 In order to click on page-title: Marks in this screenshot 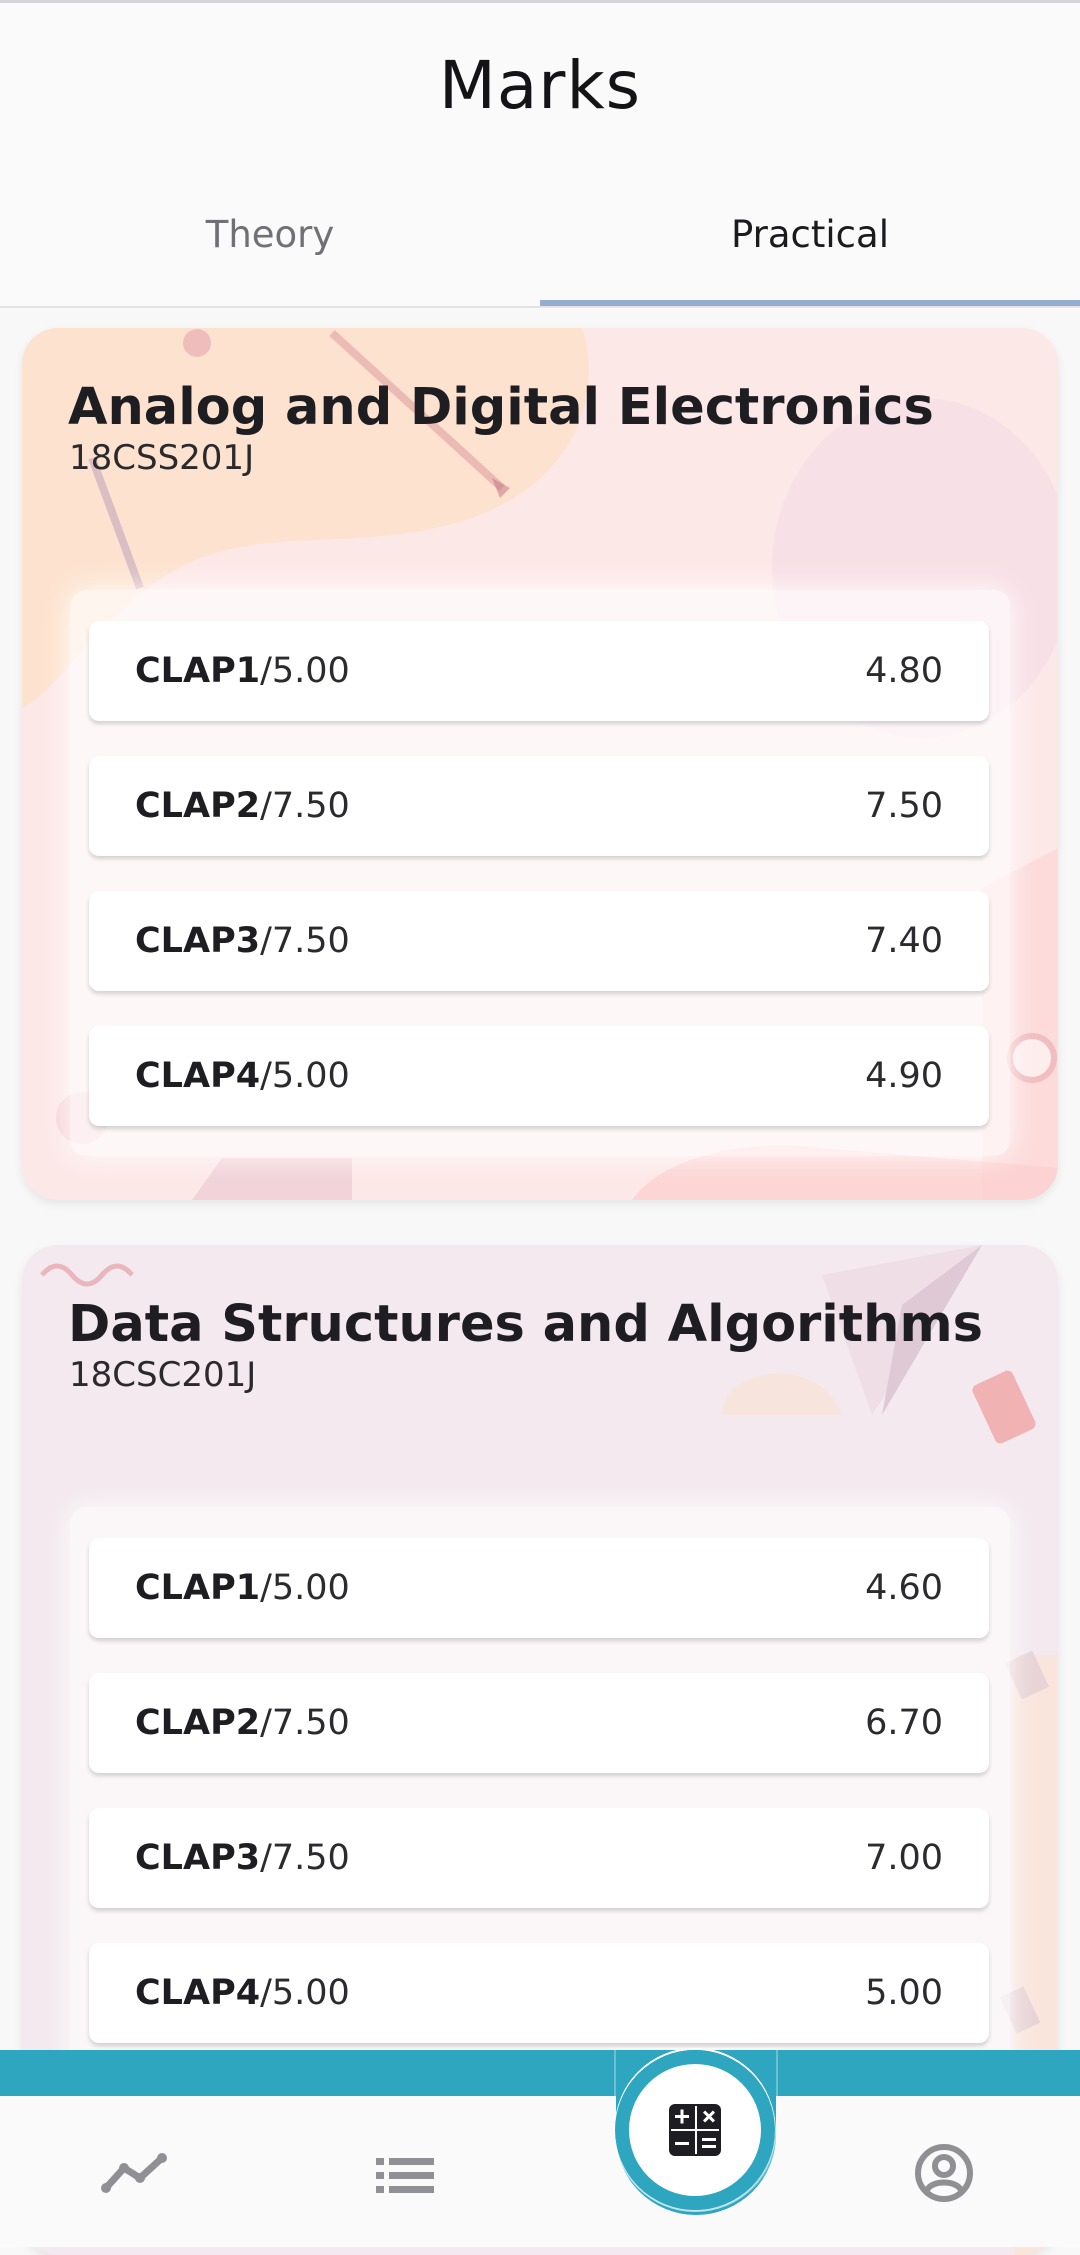, I will do `click(540, 85)`.